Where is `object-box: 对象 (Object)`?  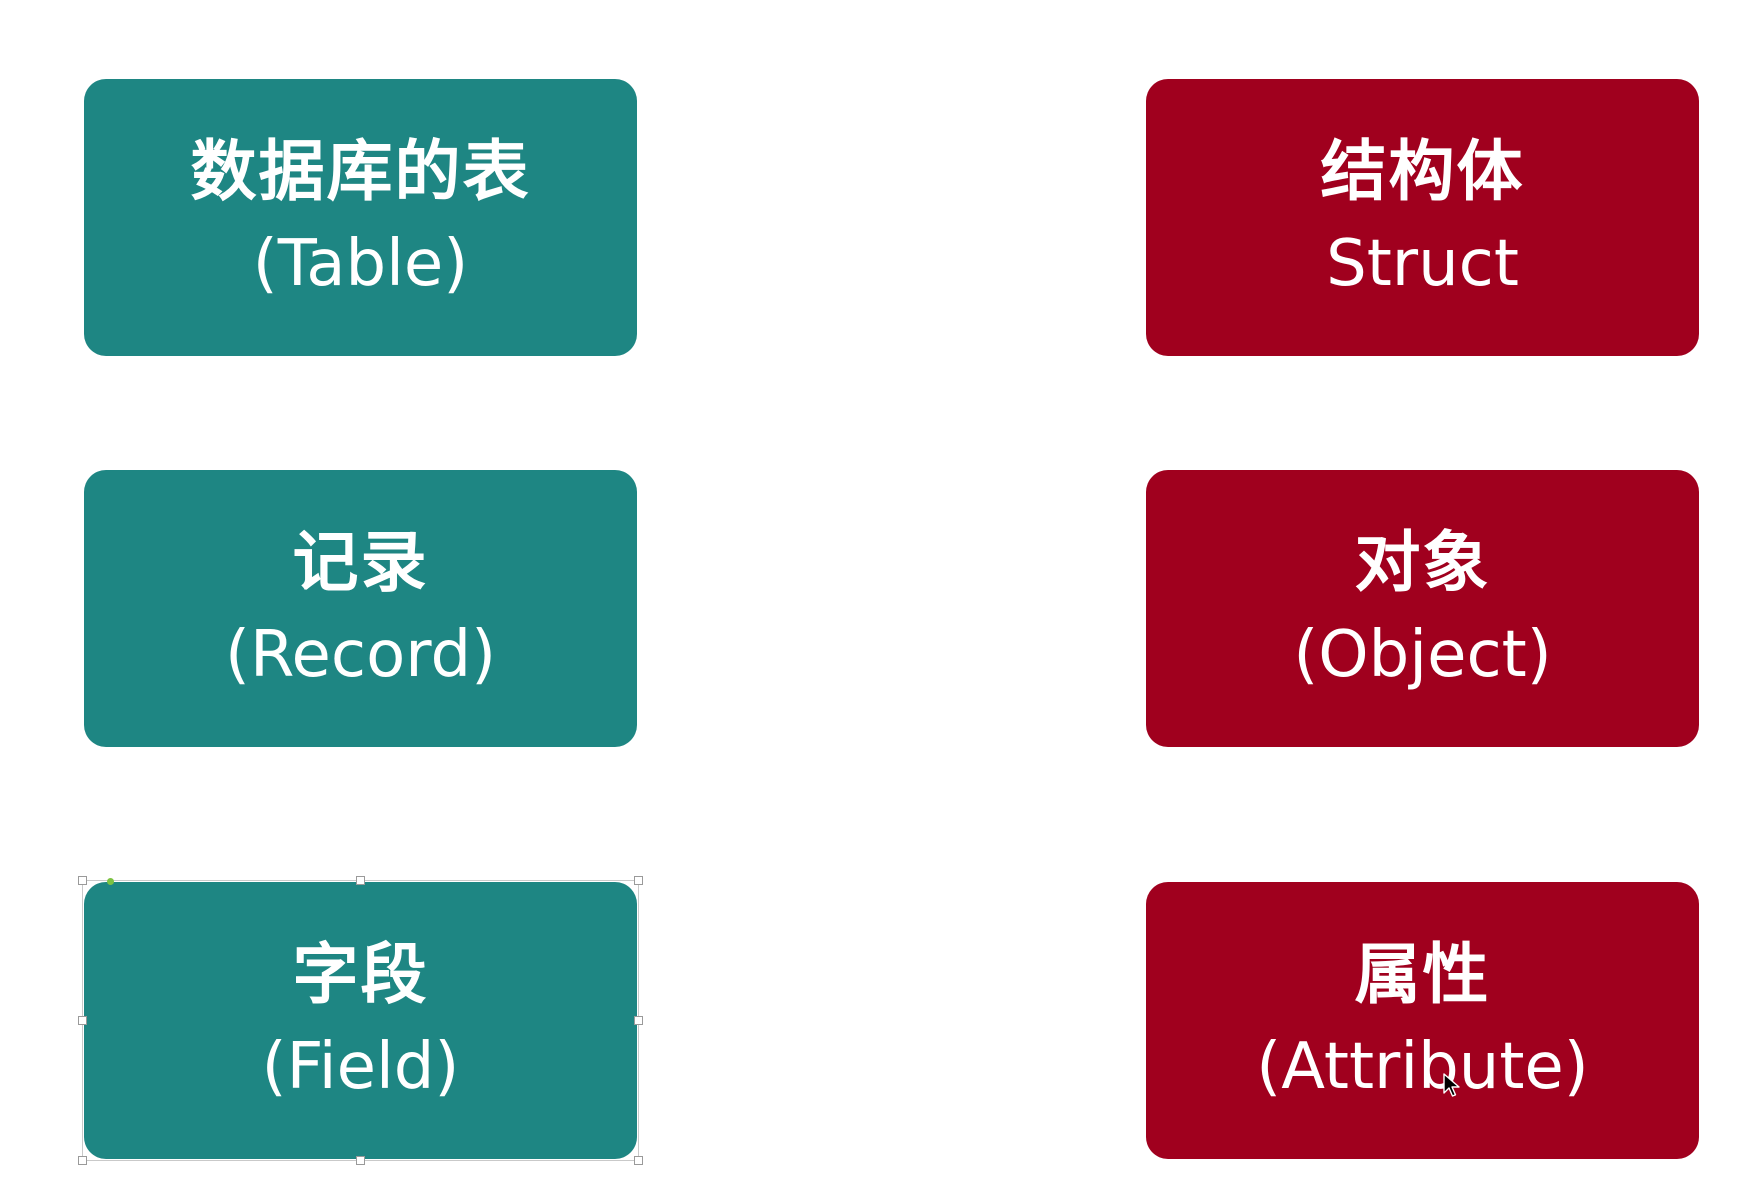
object-box: 对象 (Object) is located at coordinates (1422, 608).